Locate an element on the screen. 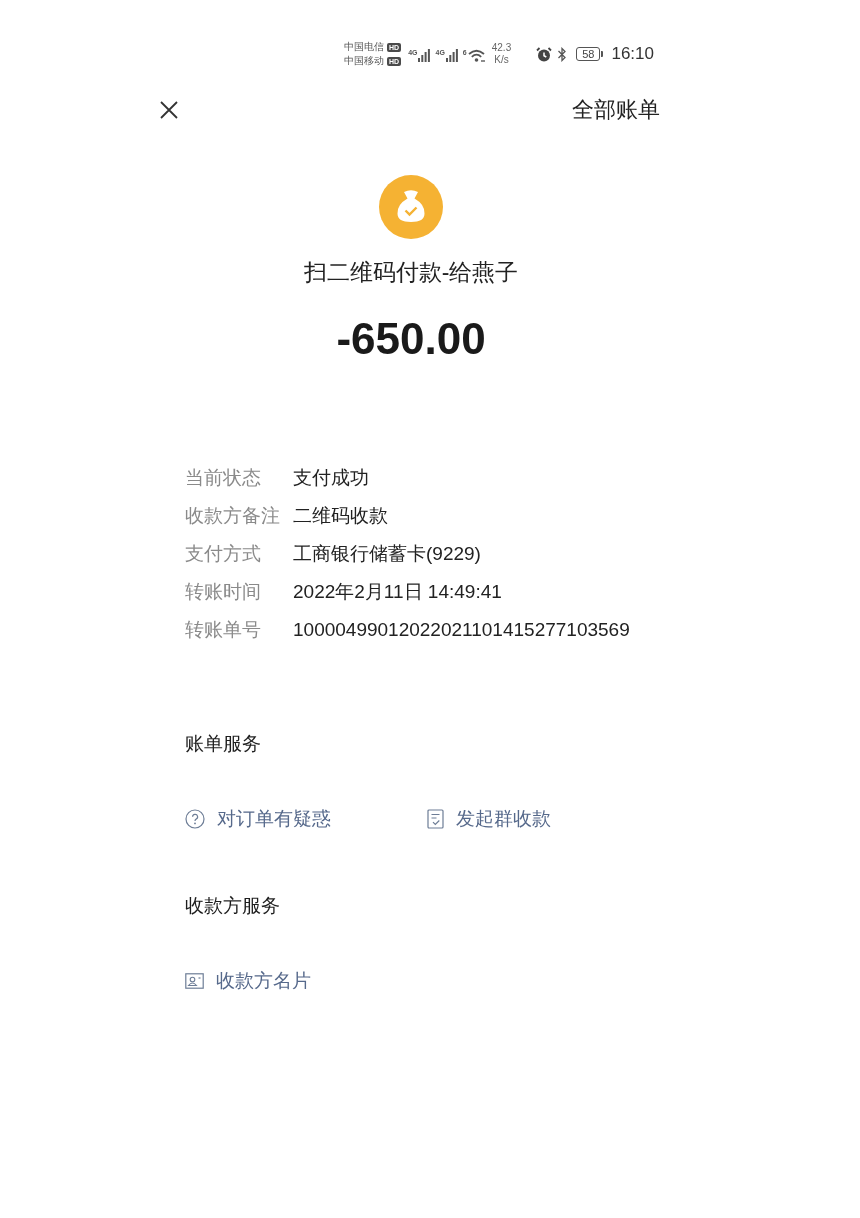  section-title: 账单服务 is located at coordinates (223, 744).